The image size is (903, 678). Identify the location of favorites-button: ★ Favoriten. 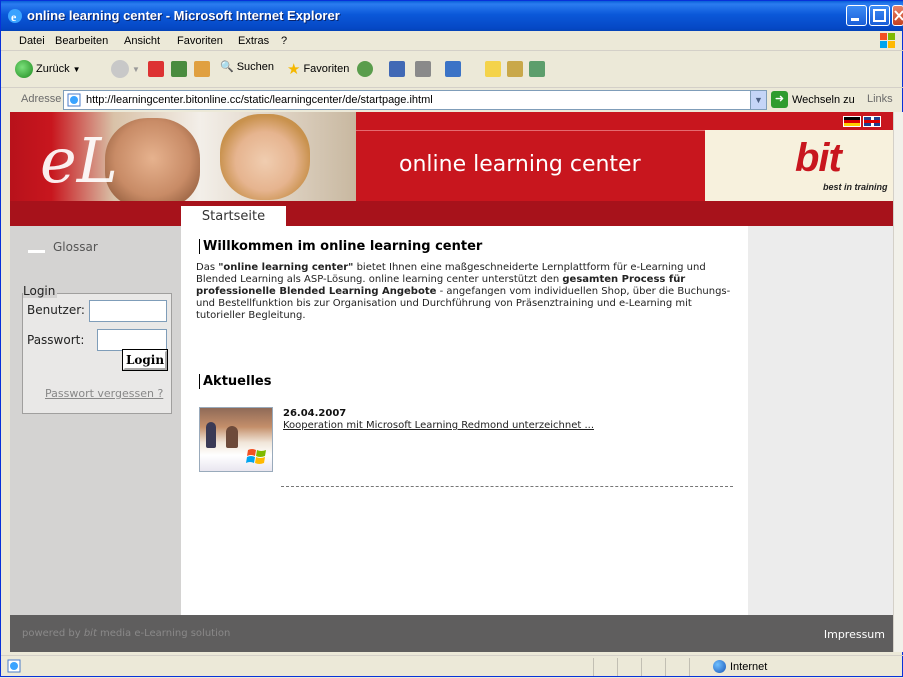
(318, 69).